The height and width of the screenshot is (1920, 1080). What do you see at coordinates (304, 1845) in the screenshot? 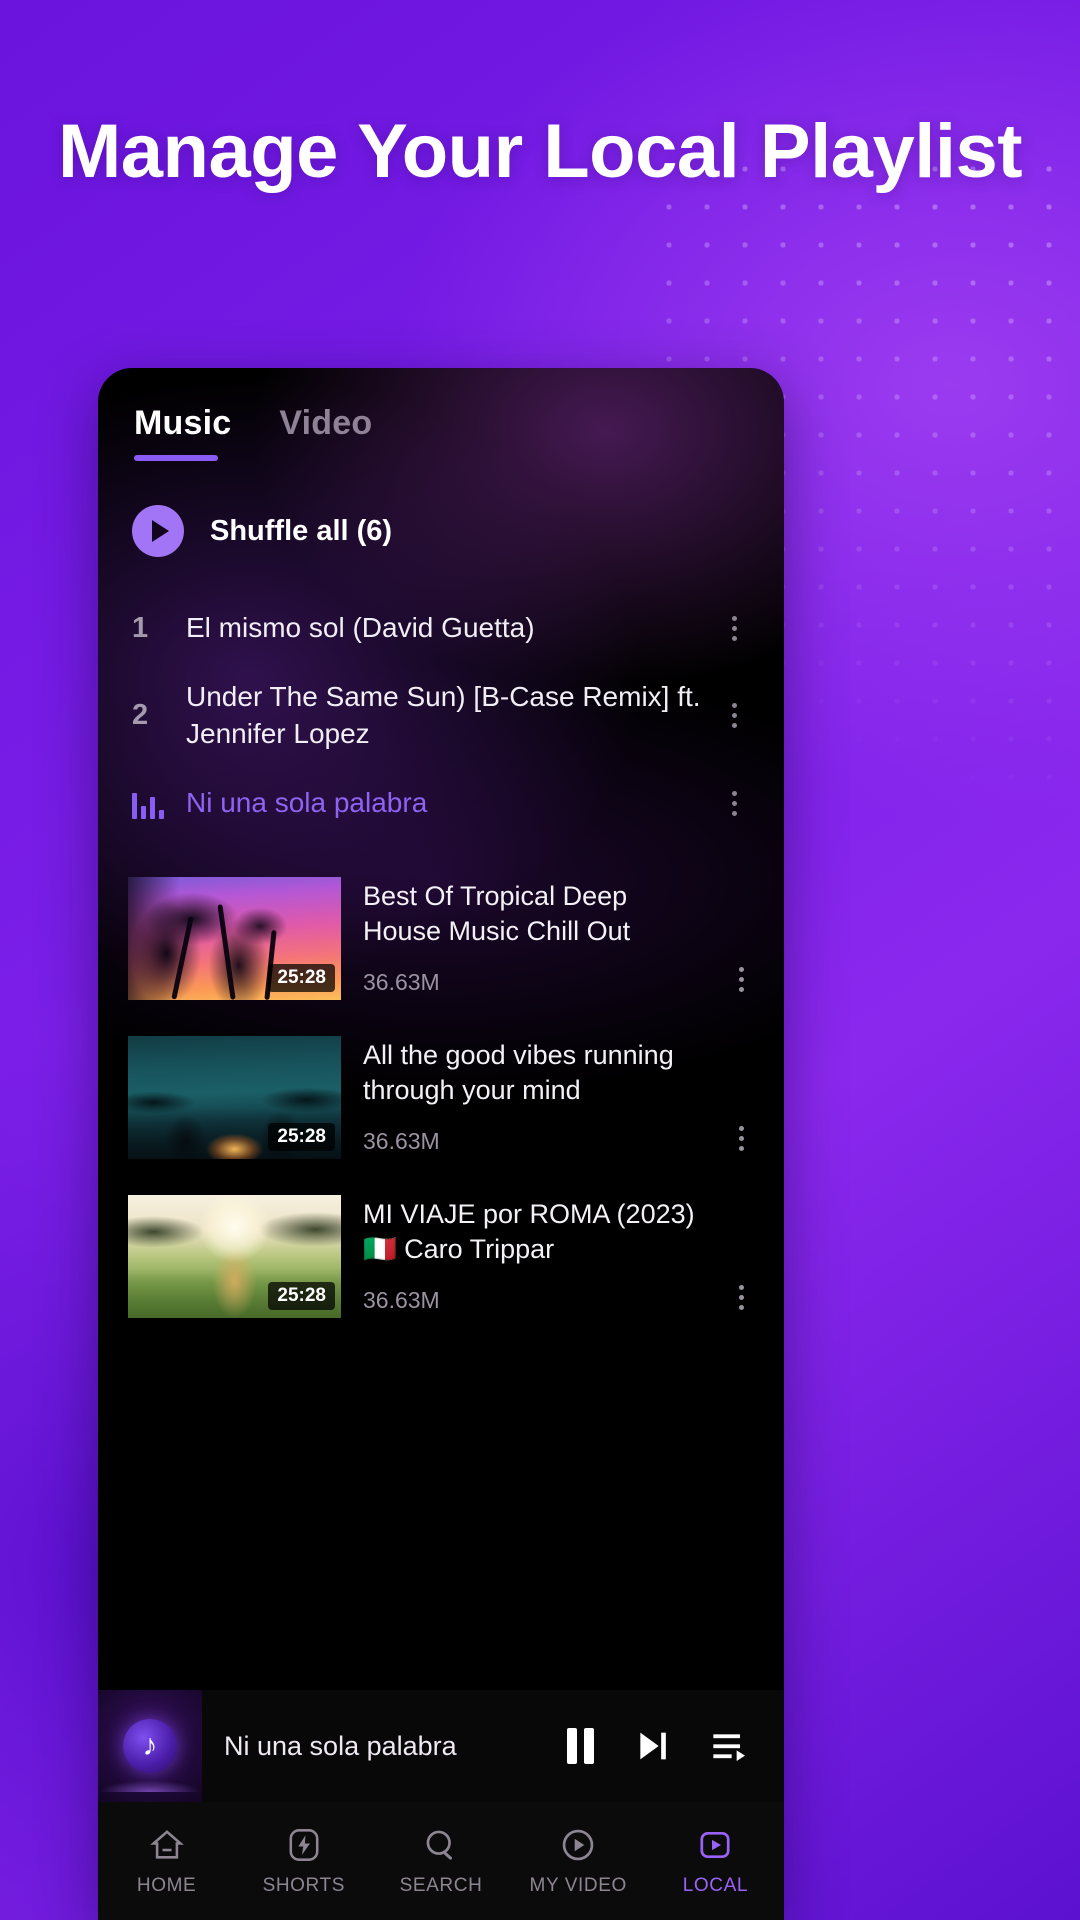
I see `lightning-bolt-icon` at bounding box center [304, 1845].